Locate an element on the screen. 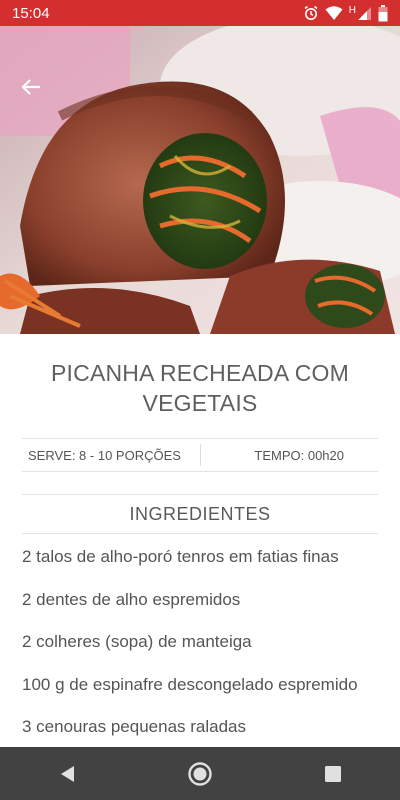  wifi-icon is located at coordinates (334, 13).